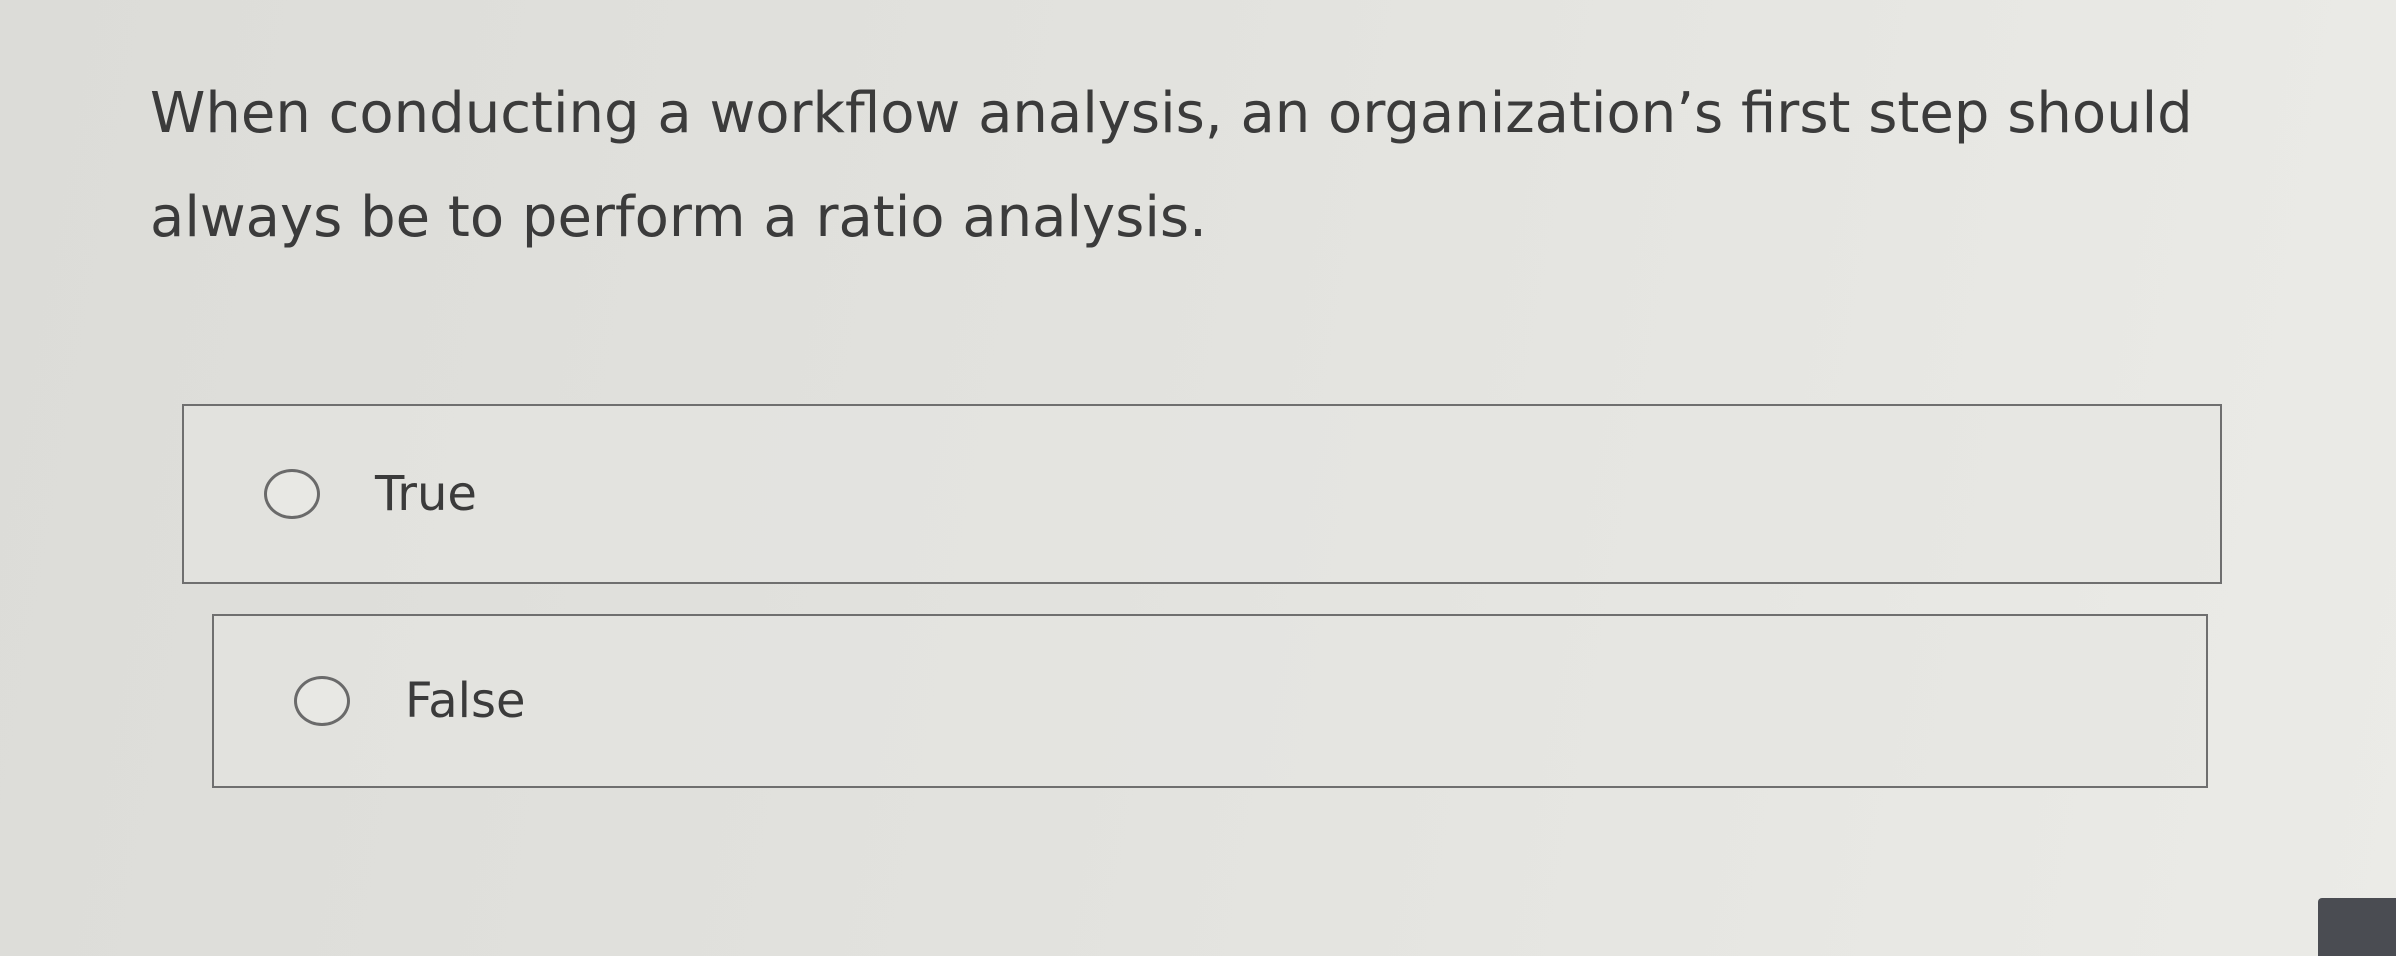 The image size is (2396, 956). I want to click on corner-button, so click(2357, 927).